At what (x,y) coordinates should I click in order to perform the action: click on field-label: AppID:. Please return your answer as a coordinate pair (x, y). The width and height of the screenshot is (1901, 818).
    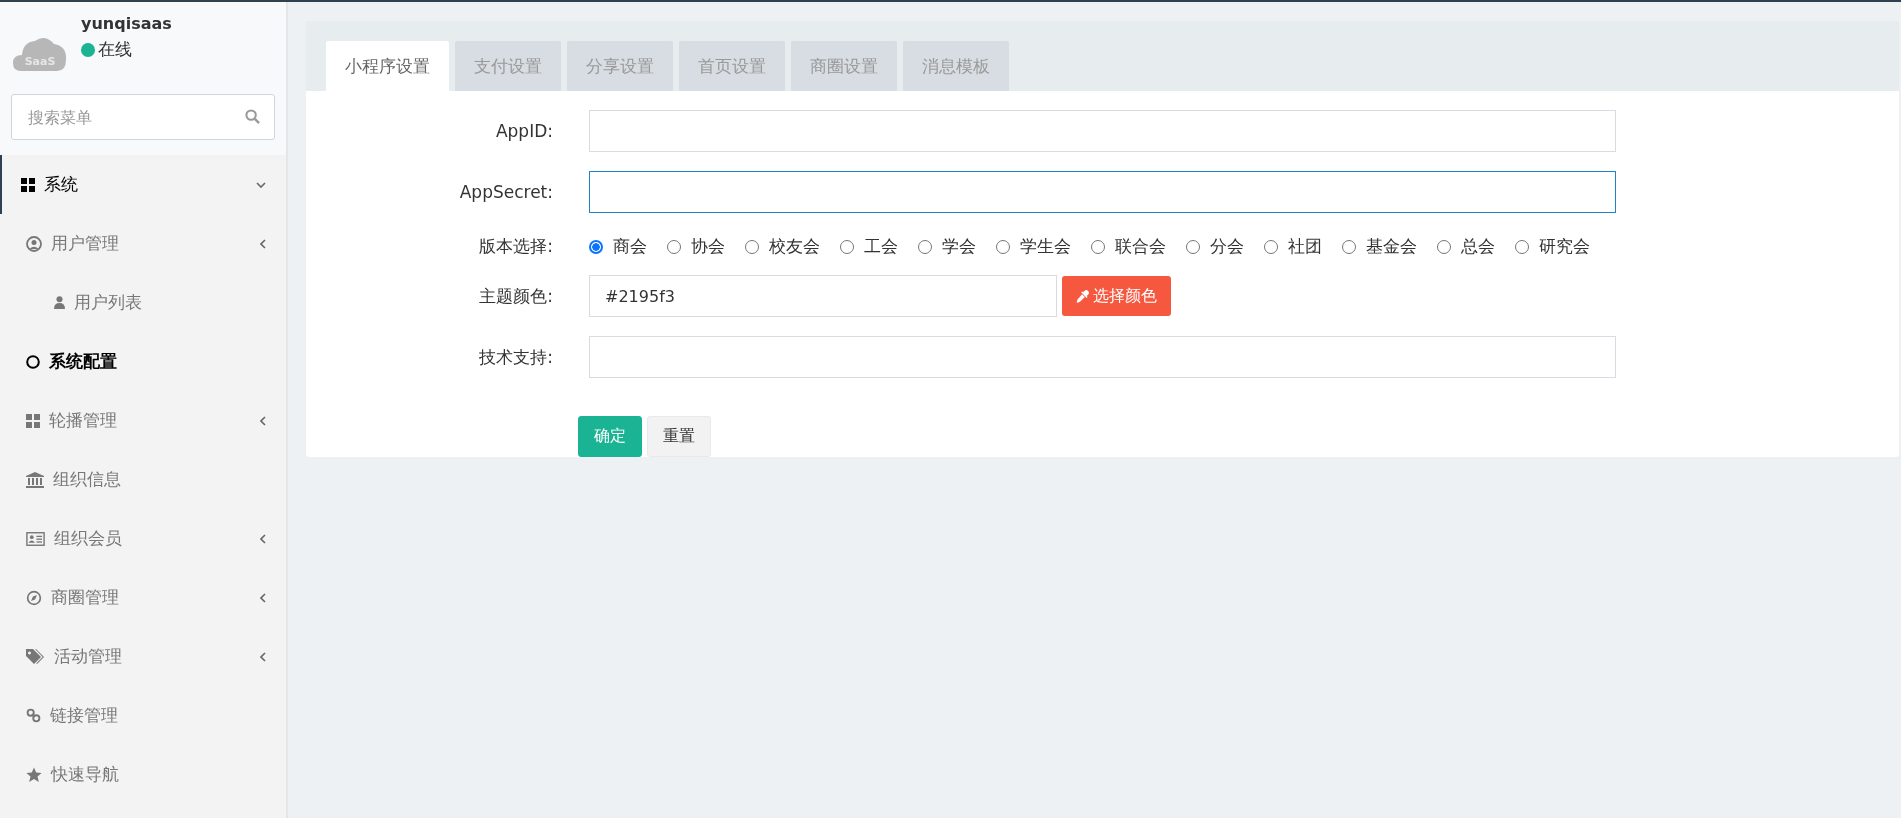
    Looking at the image, I should click on (524, 131).